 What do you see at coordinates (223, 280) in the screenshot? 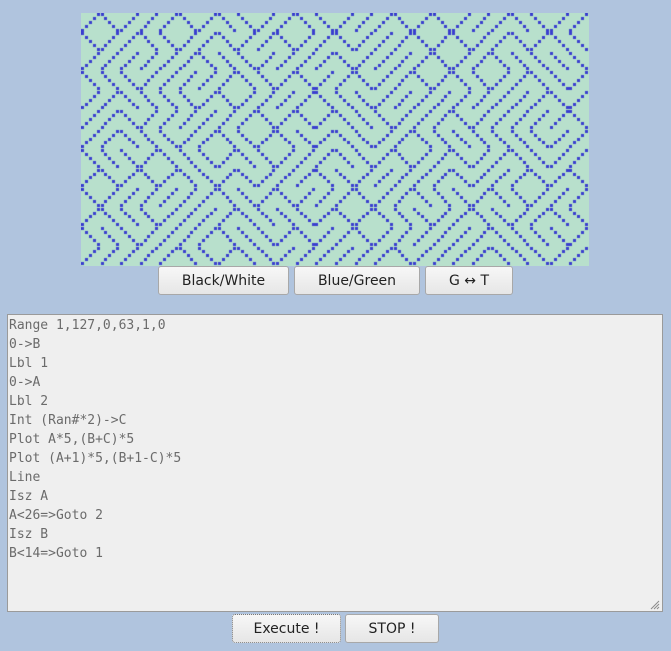
I see `black-white-button: Black/White` at bounding box center [223, 280].